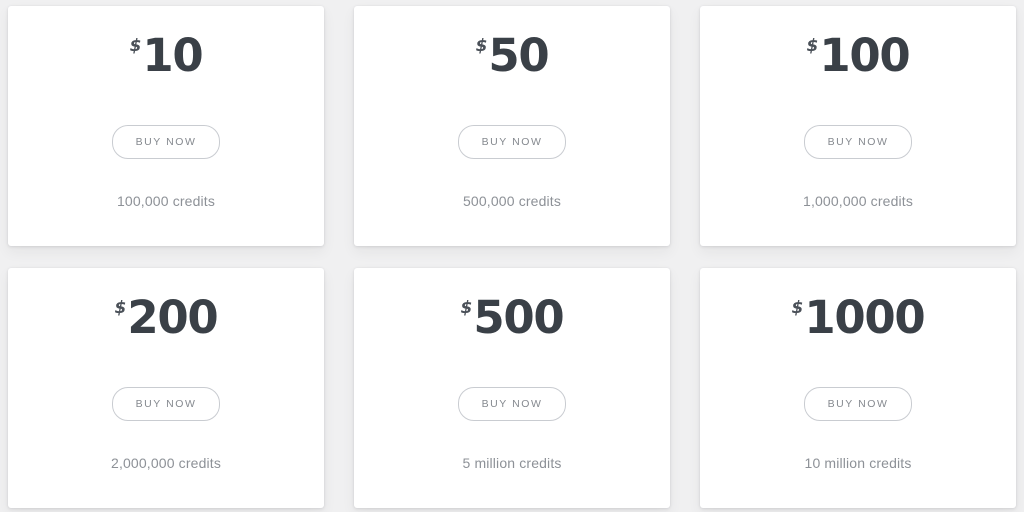 The width and height of the screenshot is (1024, 512). I want to click on credits-label: 5 million credits, so click(512, 463).